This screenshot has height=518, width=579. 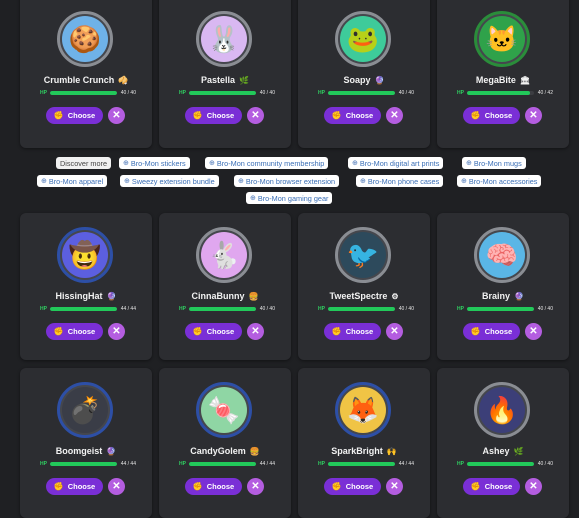 I want to click on discover-pill-phone-cases: ⊕ Bro-Mon phone cases, so click(x=400, y=181).